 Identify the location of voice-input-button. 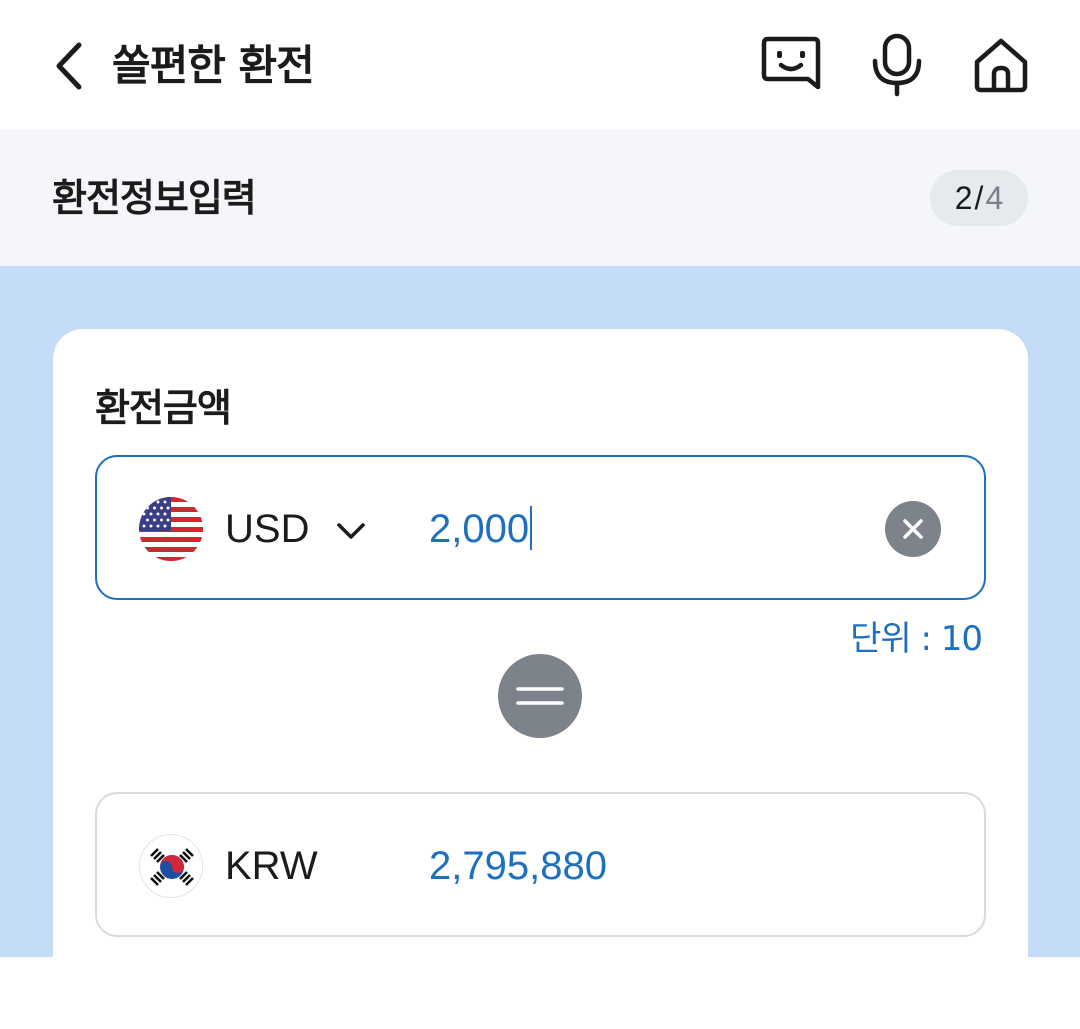
(897, 65).